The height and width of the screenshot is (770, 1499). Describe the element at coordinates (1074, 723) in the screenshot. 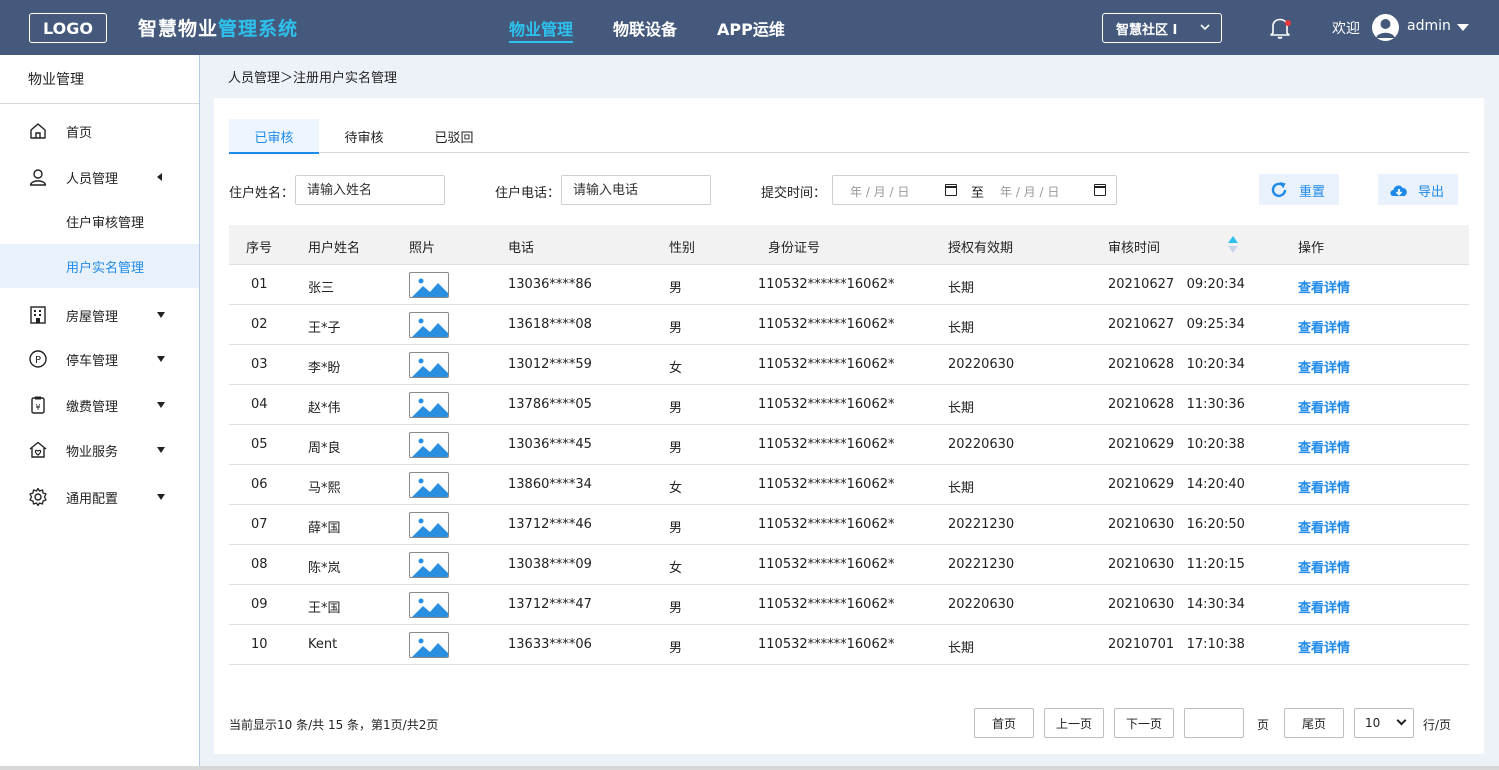

I see `prev-page-button: 上一页` at that location.